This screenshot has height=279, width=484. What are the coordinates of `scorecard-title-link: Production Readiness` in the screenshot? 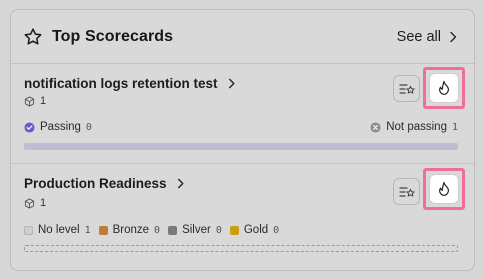 It's located at (105, 183).